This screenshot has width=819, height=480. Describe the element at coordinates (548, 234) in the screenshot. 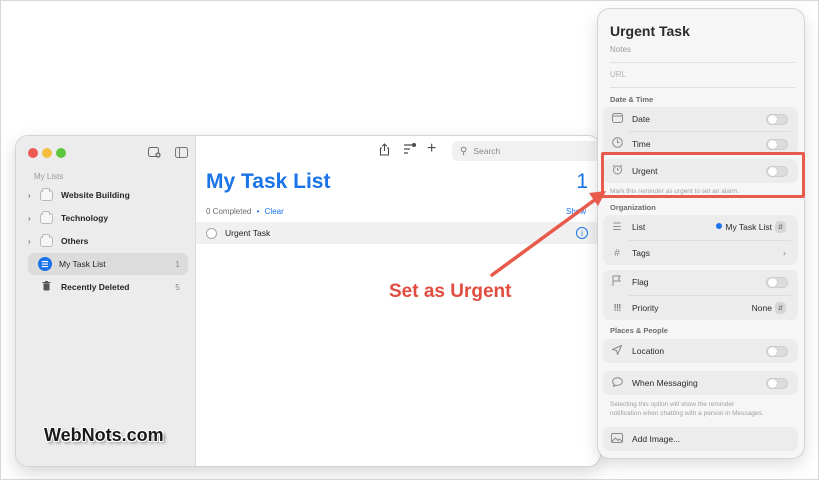

I see `annotation-arrow` at that location.